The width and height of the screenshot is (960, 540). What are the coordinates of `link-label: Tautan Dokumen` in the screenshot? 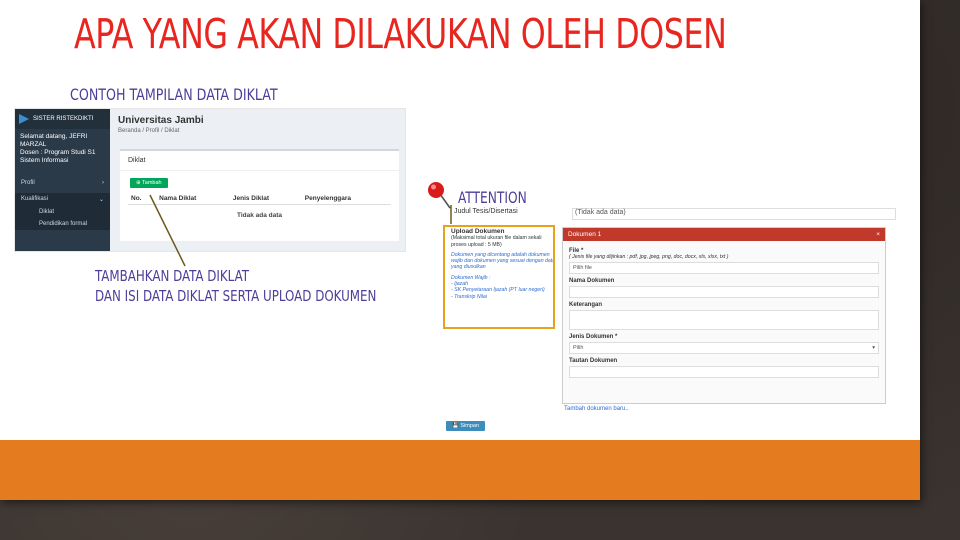 It's located at (593, 361).